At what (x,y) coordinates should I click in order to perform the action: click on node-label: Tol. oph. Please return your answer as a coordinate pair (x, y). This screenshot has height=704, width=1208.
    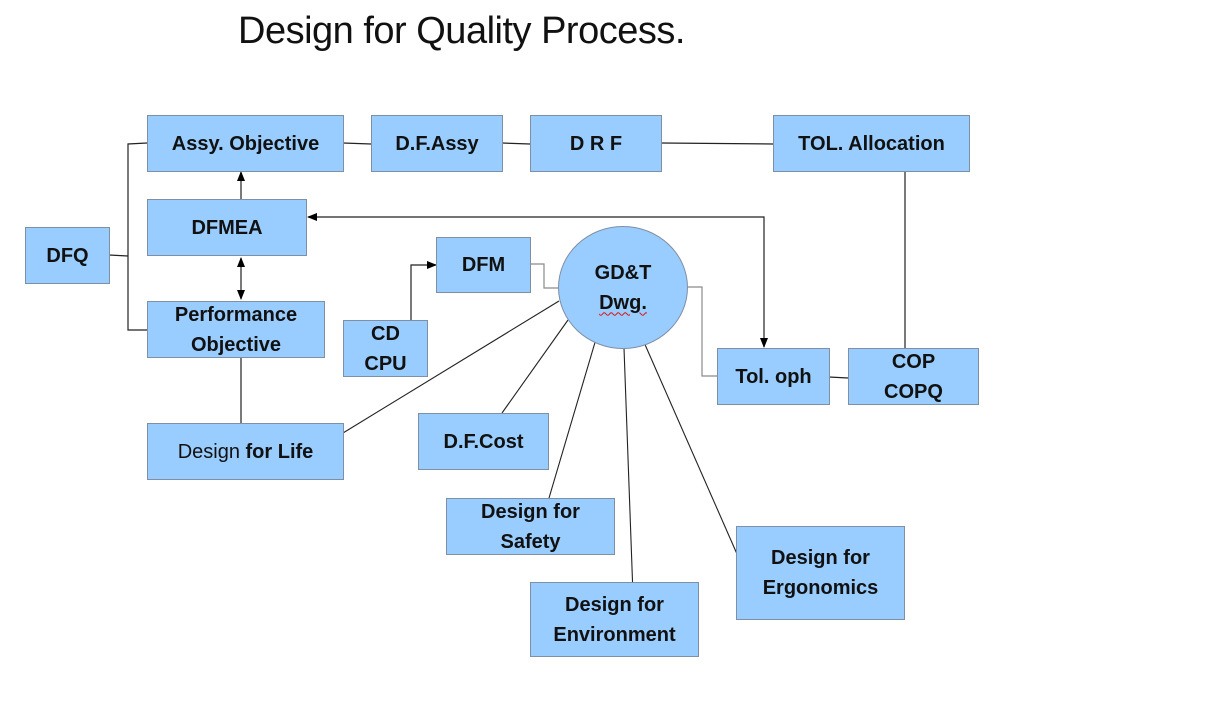
    Looking at the image, I should click on (773, 376).